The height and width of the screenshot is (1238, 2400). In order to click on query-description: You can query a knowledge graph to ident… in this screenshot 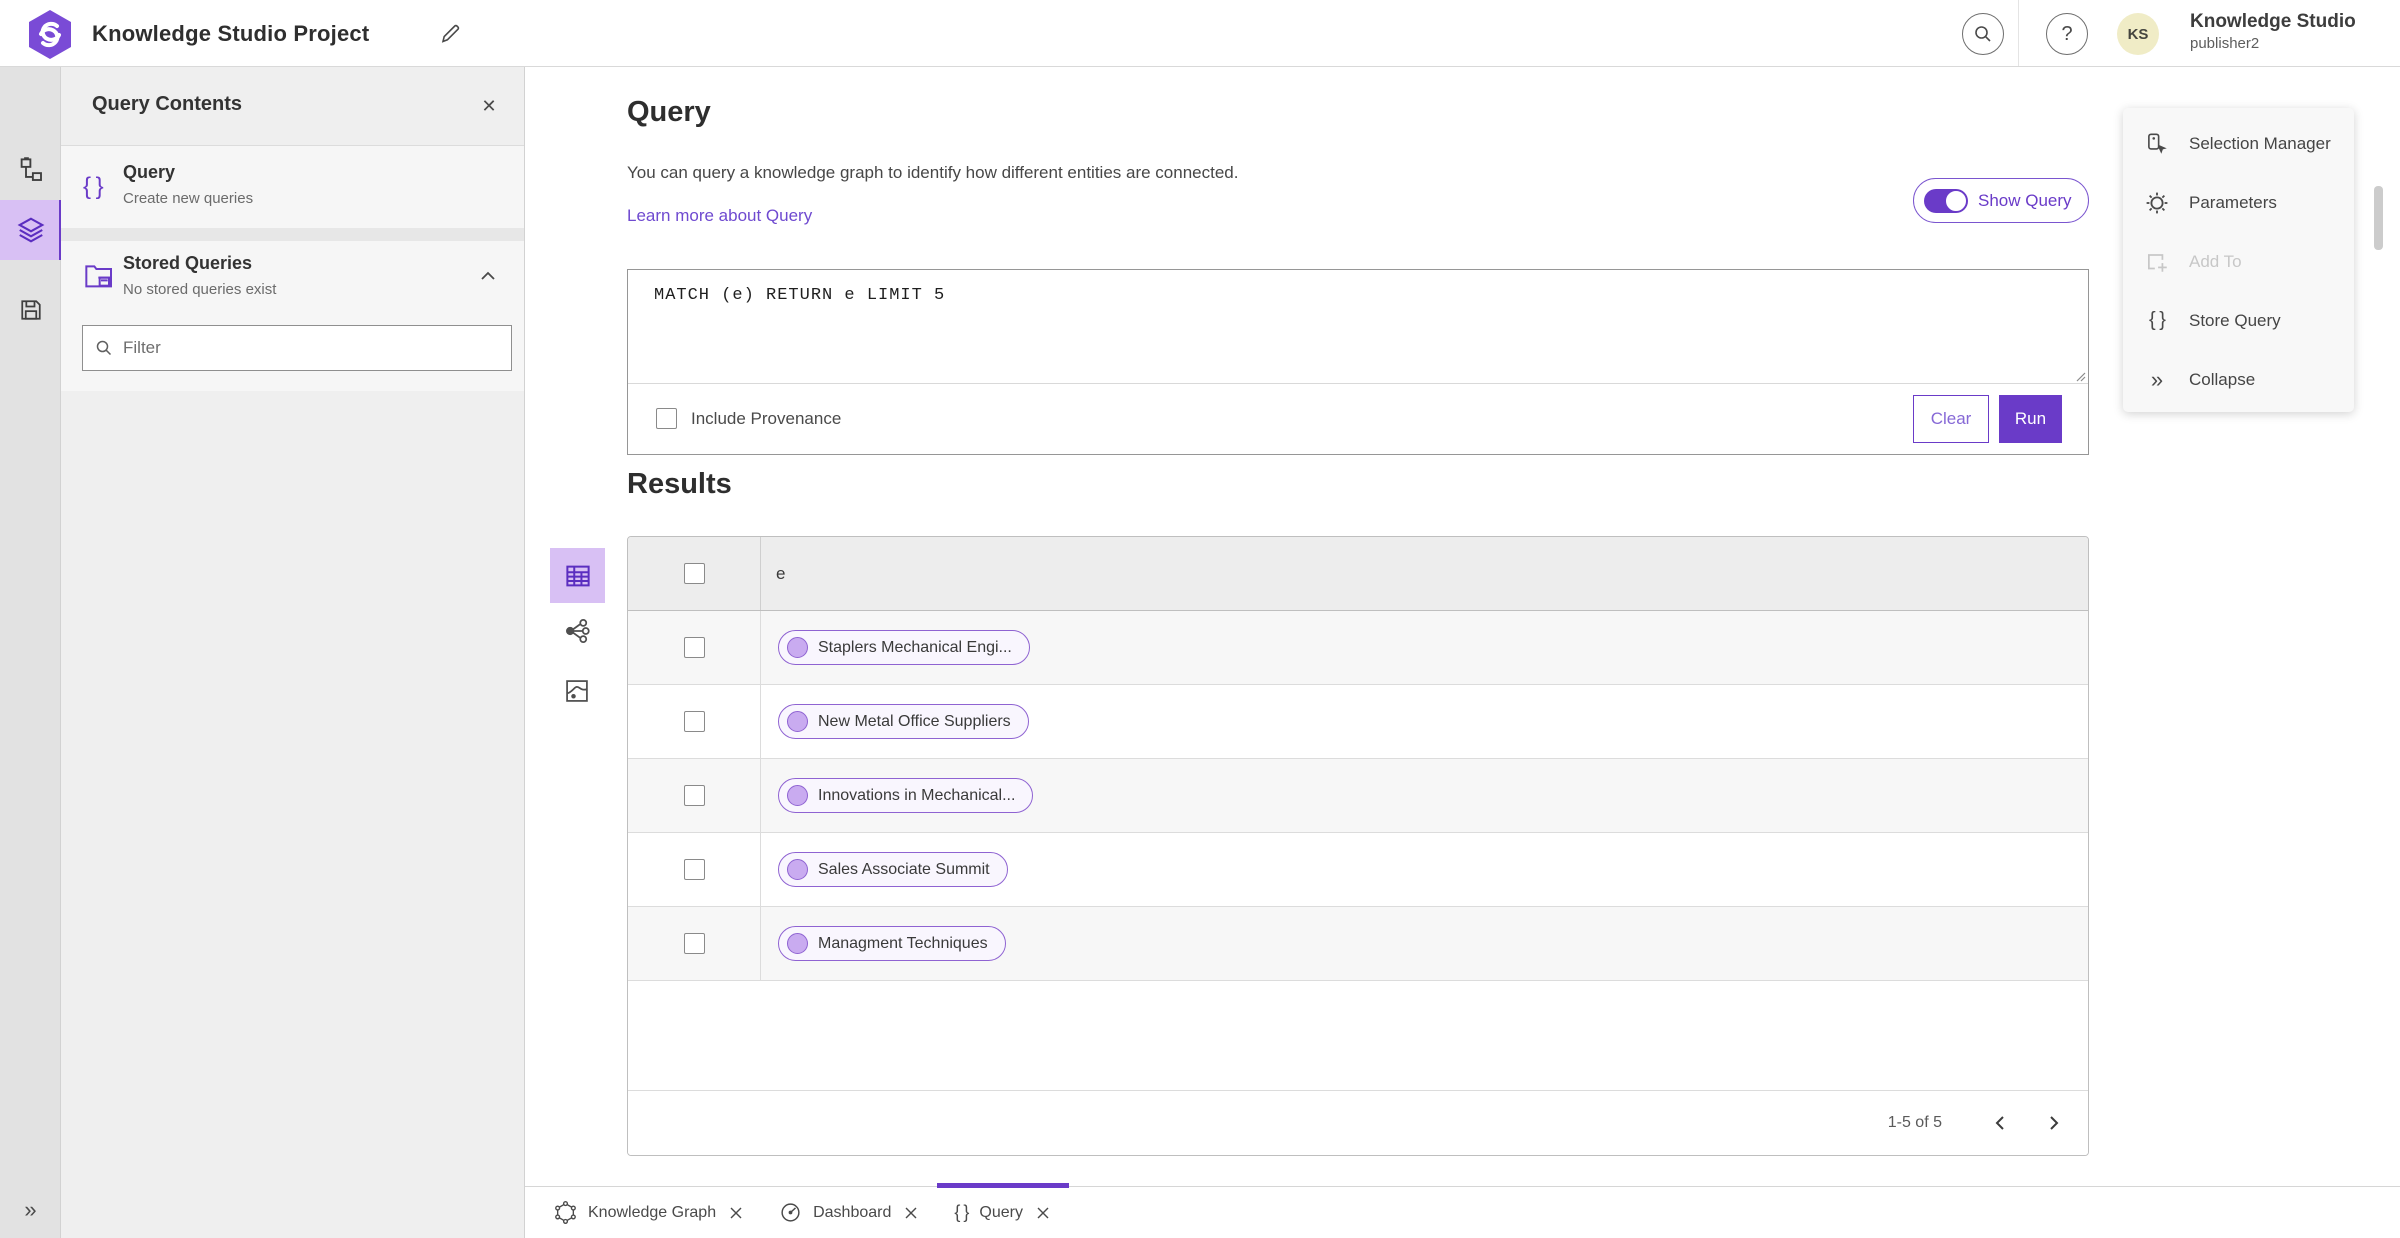, I will do `click(933, 172)`.